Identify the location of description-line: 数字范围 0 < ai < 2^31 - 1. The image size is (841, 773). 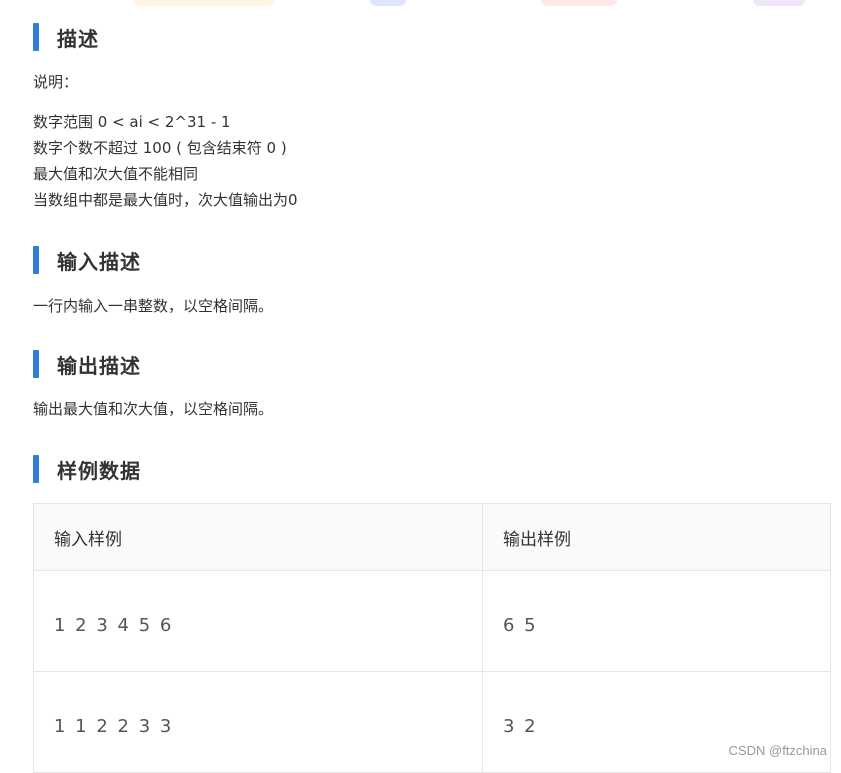
(132, 122).